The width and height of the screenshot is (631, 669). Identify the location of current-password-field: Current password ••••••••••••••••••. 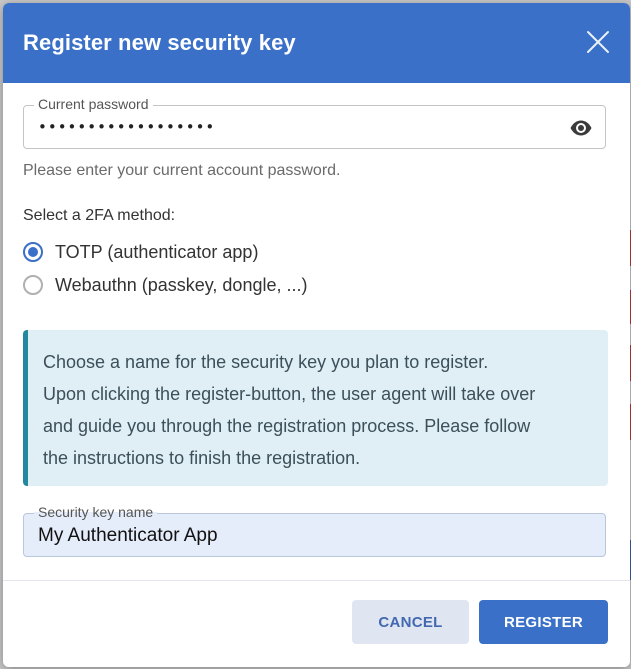
(314, 122).